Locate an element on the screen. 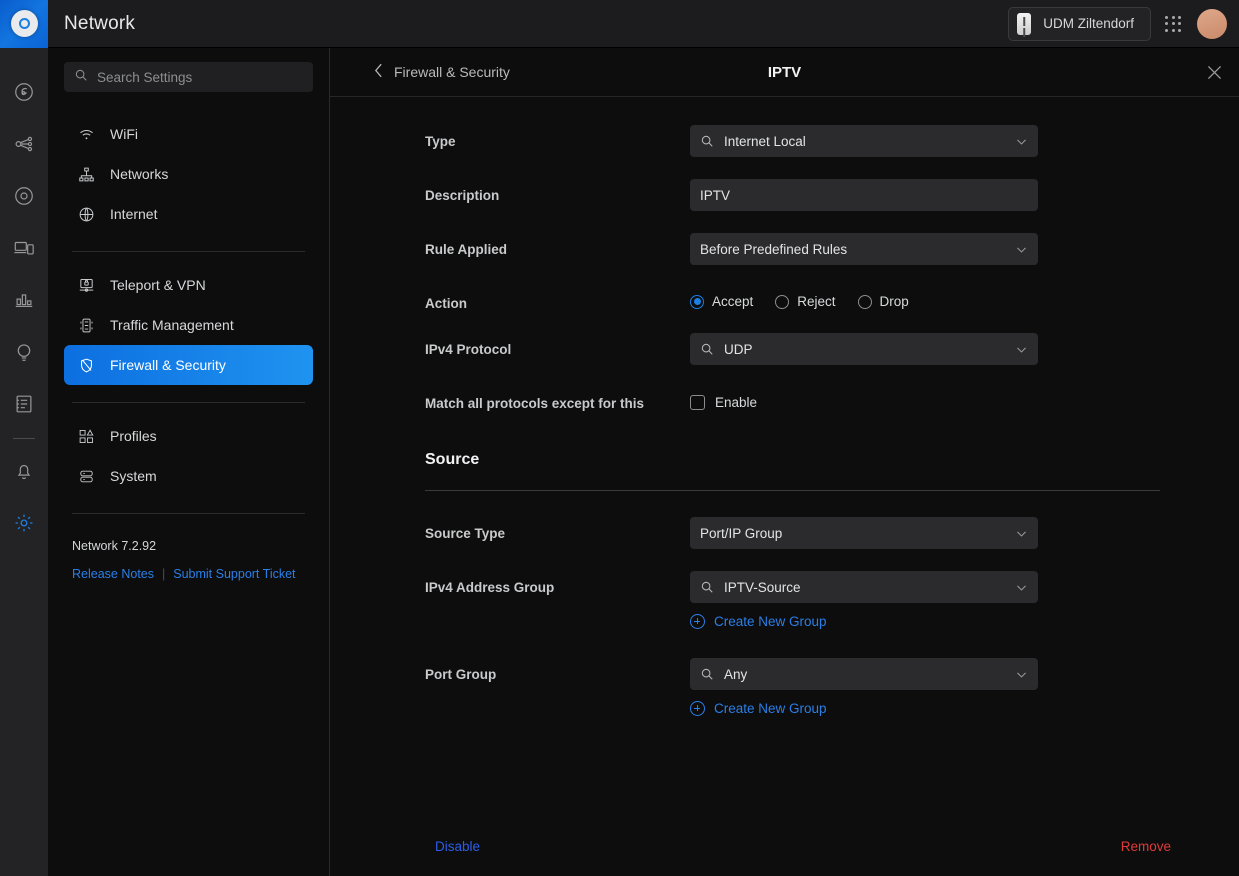 The image size is (1239, 876). statistics-icon is located at coordinates (24, 300).